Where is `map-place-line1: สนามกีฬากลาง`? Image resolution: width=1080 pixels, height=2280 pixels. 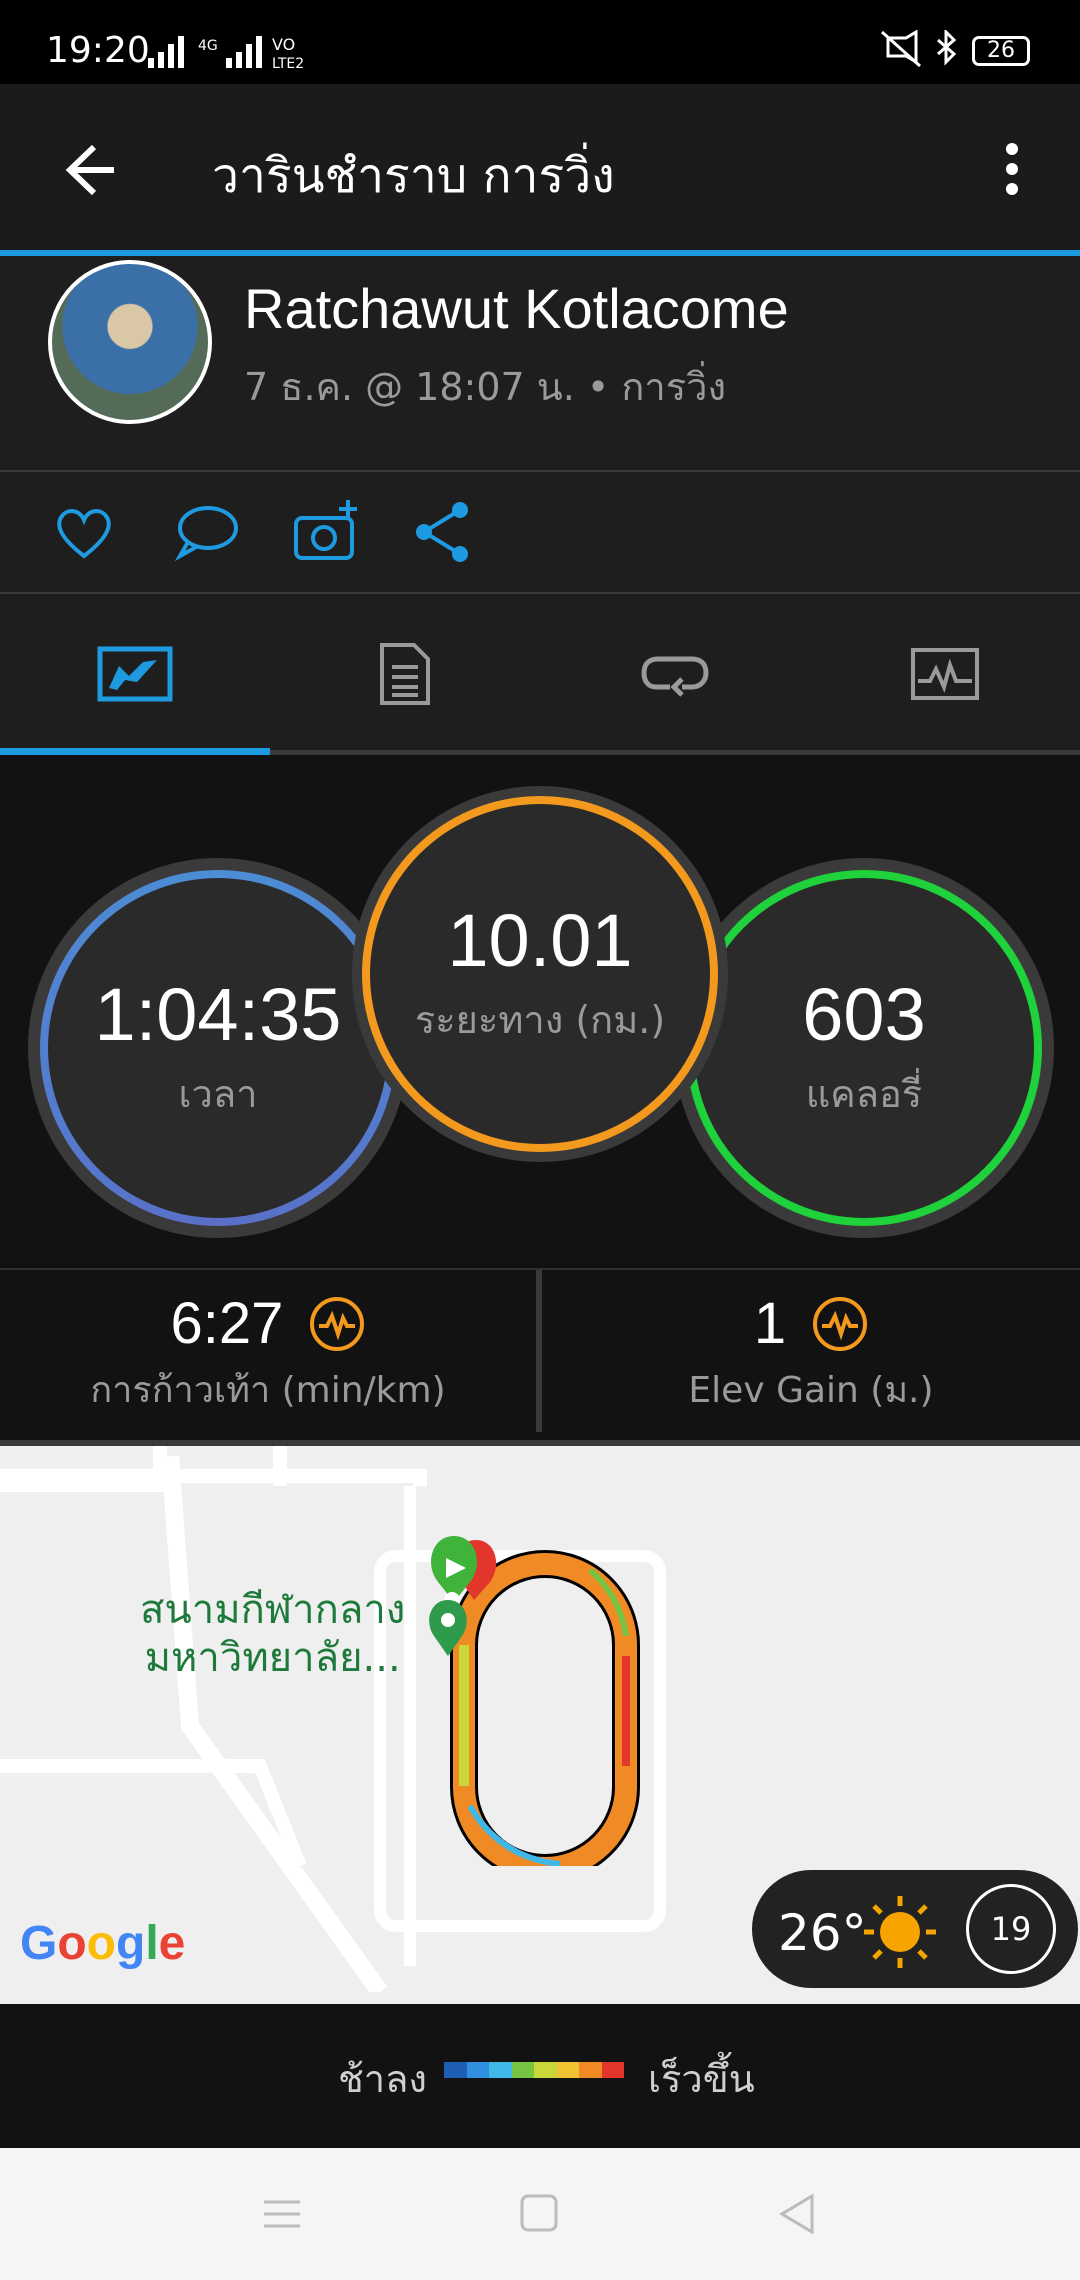 map-place-line1: สนามกีฬากลาง is located at coordinates (273, 1610).